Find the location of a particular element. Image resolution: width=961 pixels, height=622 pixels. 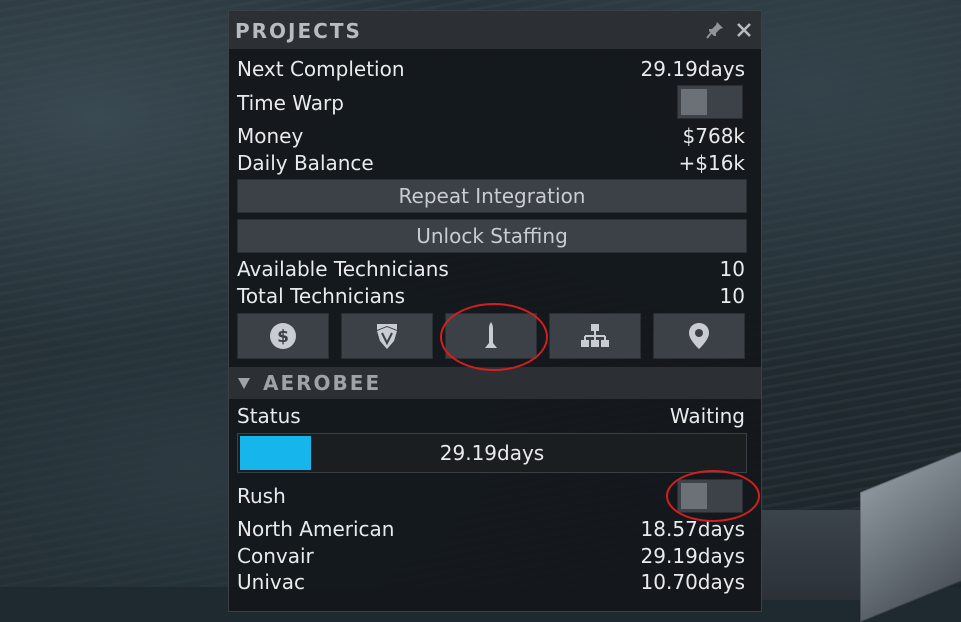

status-row: Status Waiting is located at coordinates (491, 417).